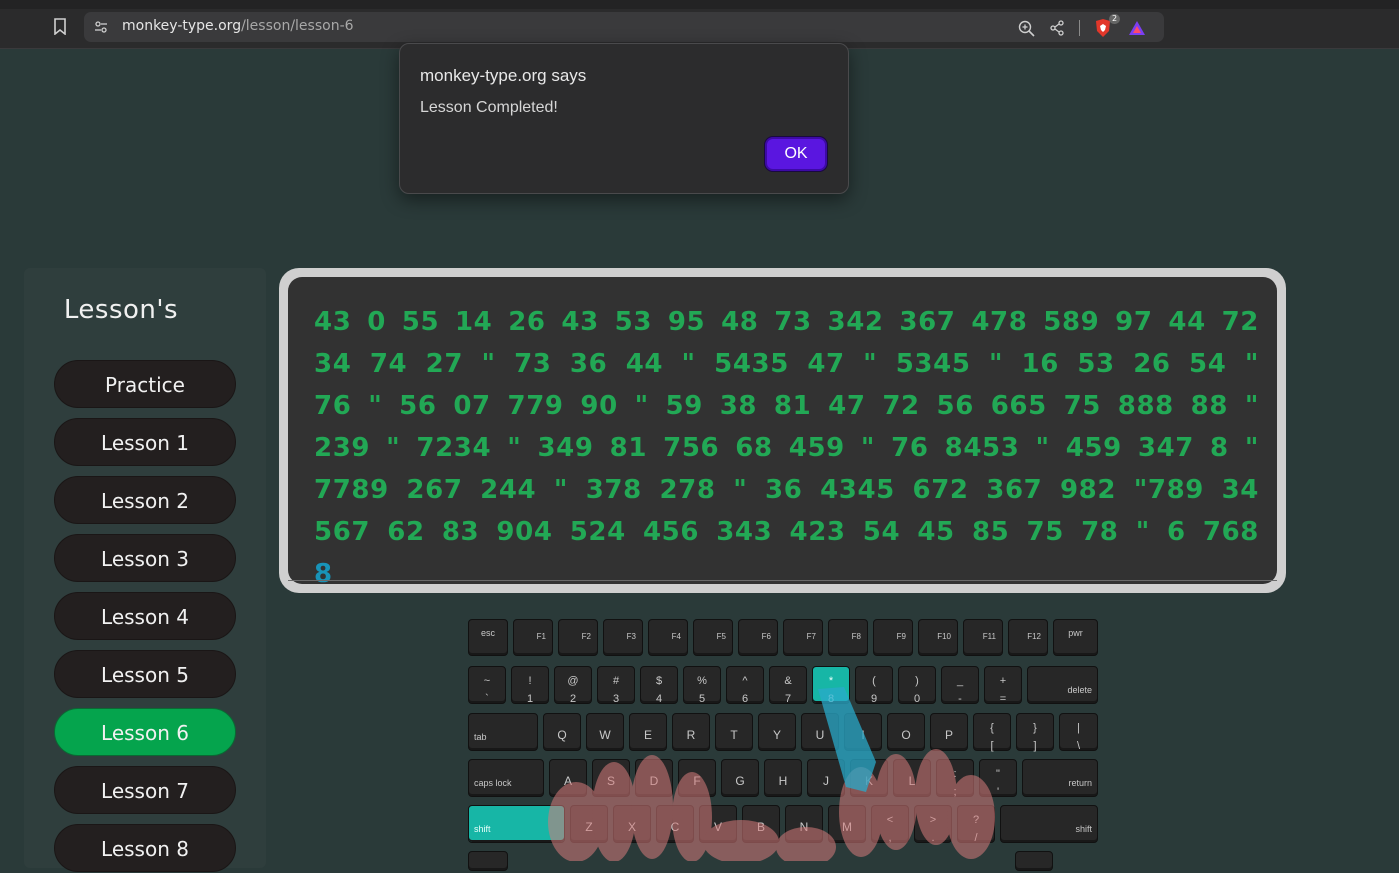 The image size is (1399, 873). I want to click on key-z: Z, so click(589, 824).